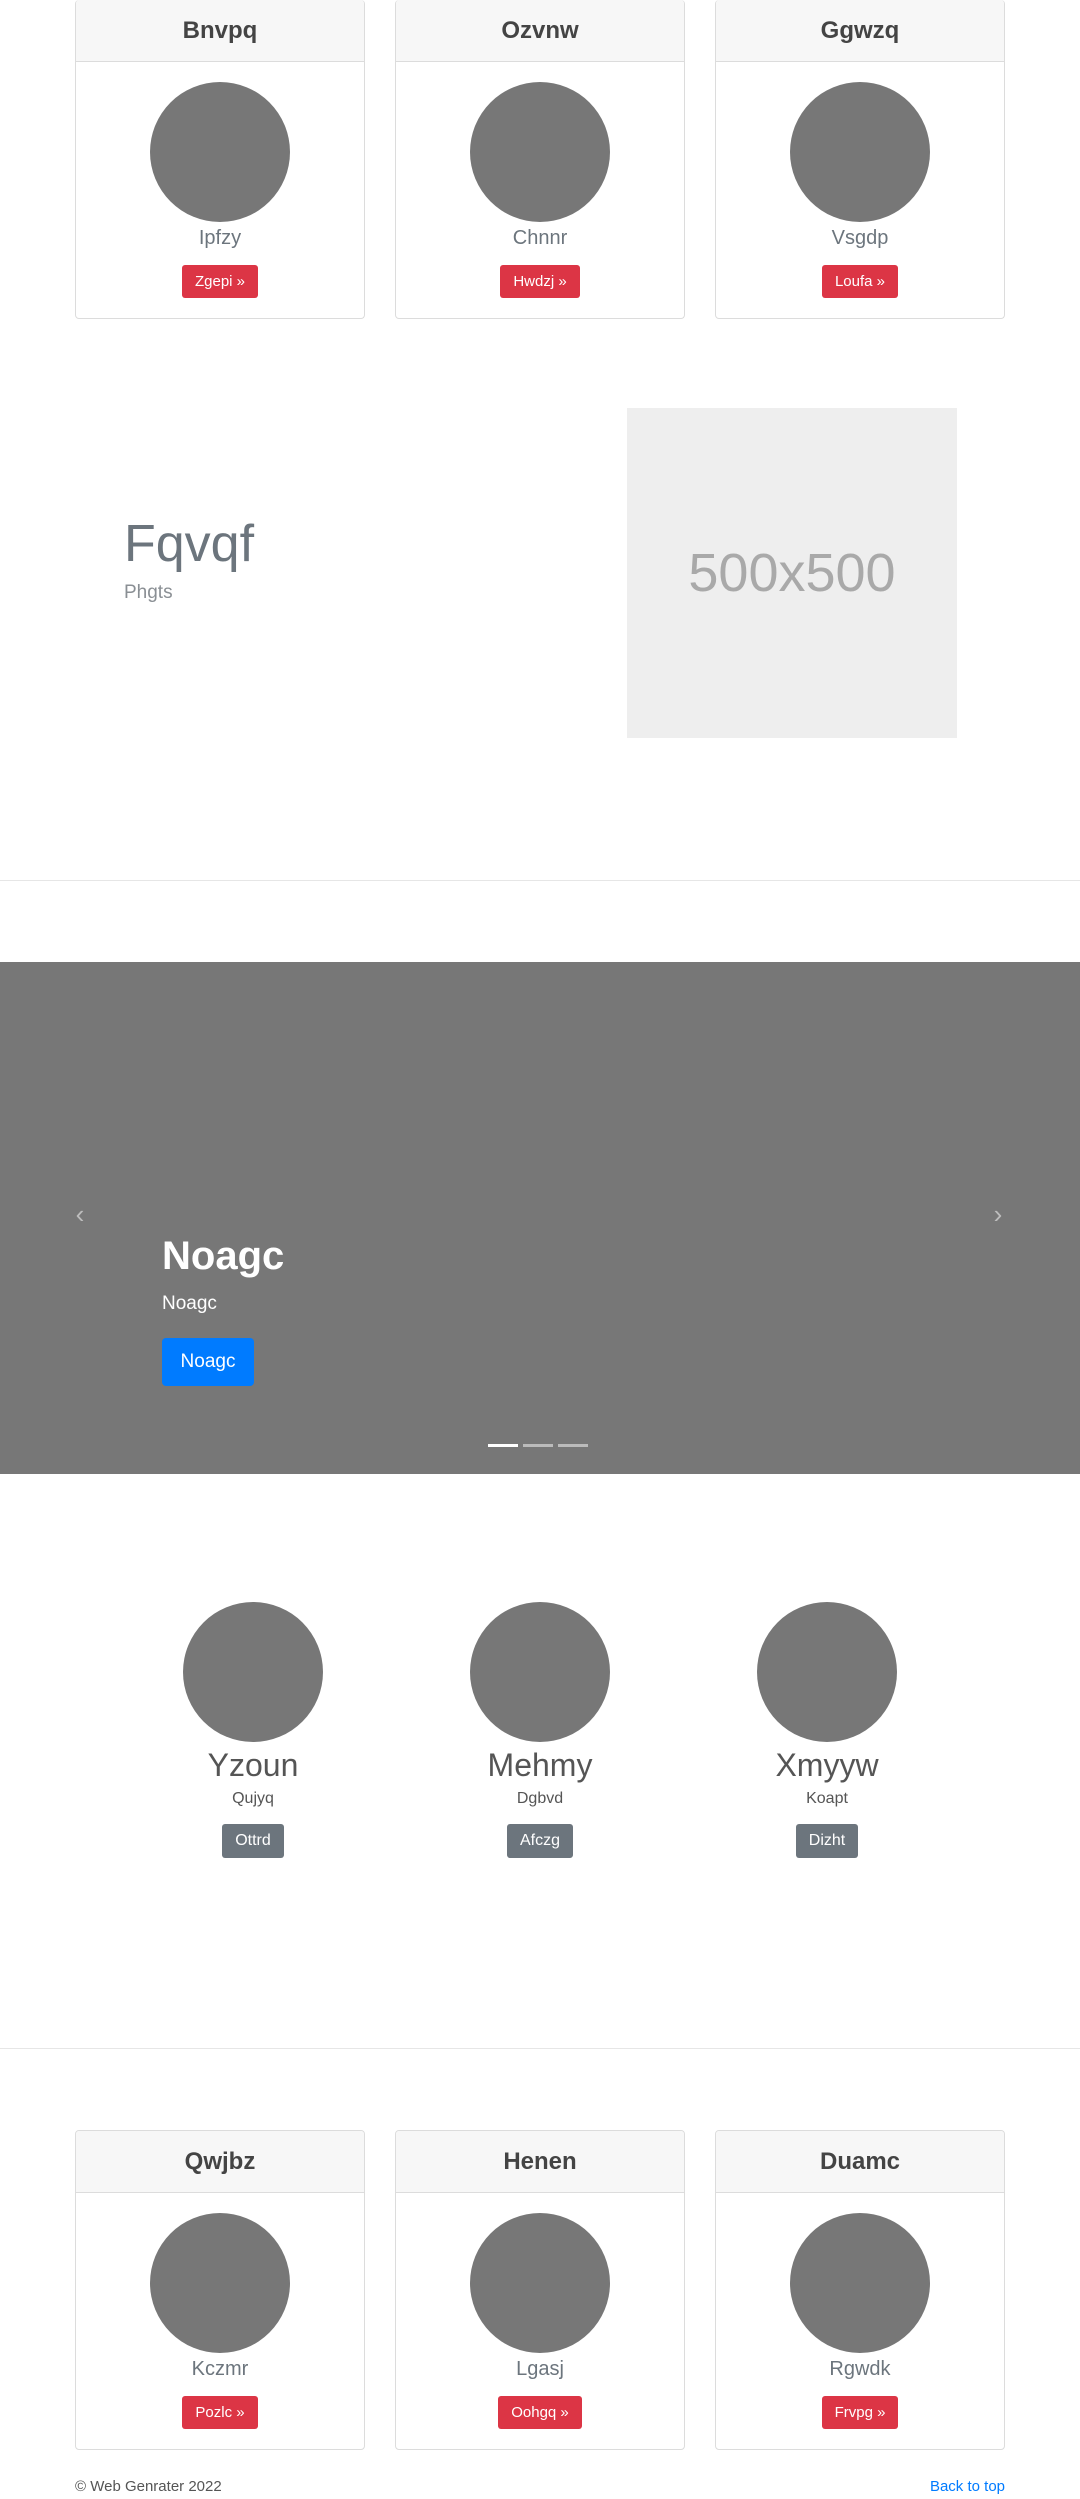 This screenshot has width=1080, height=2499. I want to click on placeholder-image: 500x500, so click(792, 573).